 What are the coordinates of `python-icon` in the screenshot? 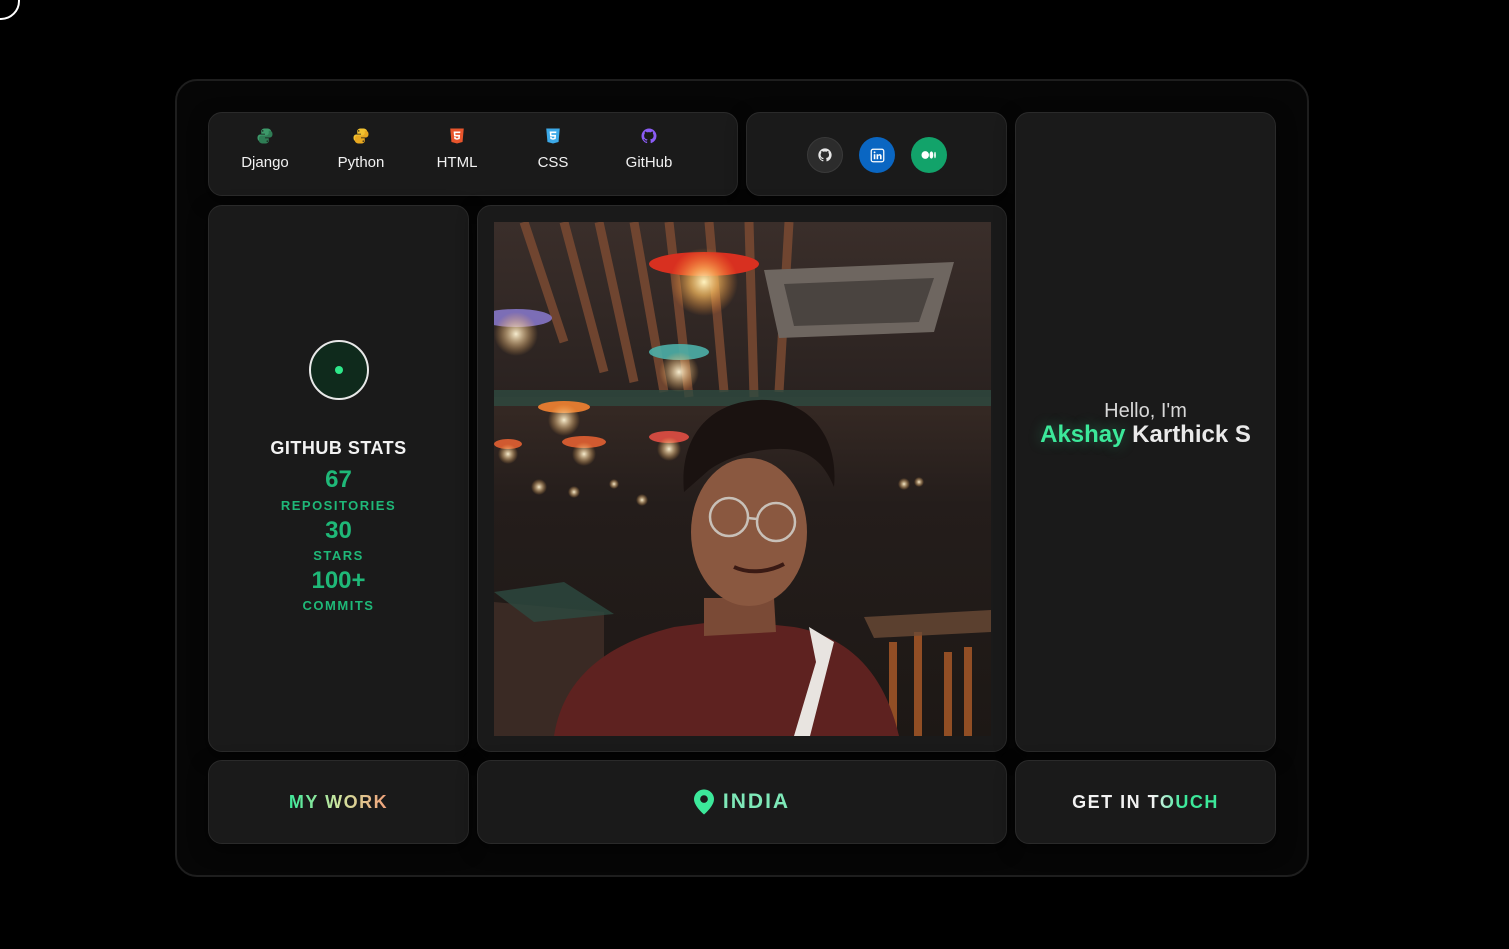 It's located at (361, 136).